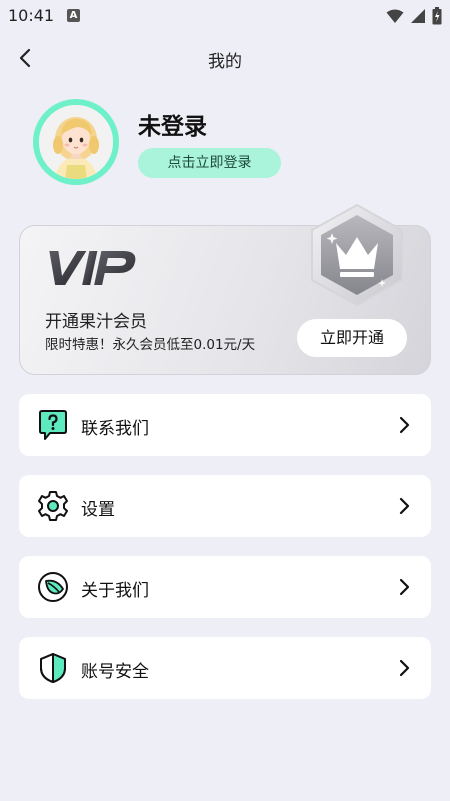  Describe the element at coordinates (172, 127) in the screenshot. I see `user-name: 未登录` at that location.